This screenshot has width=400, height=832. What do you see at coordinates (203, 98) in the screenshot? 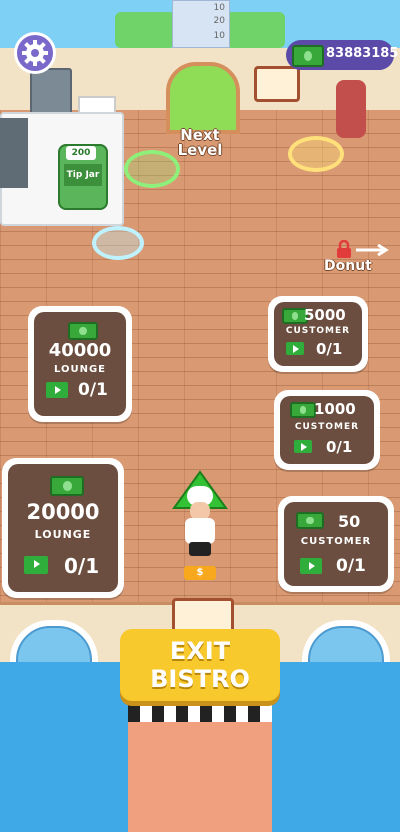
I see `next-level-door` at bounding box center [203, 98].